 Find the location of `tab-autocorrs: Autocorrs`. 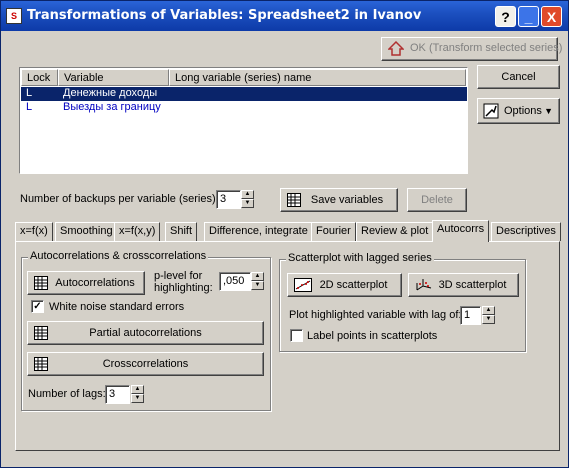

tab-autocorrs: Autocorrs is located at coordinates (461, 231).